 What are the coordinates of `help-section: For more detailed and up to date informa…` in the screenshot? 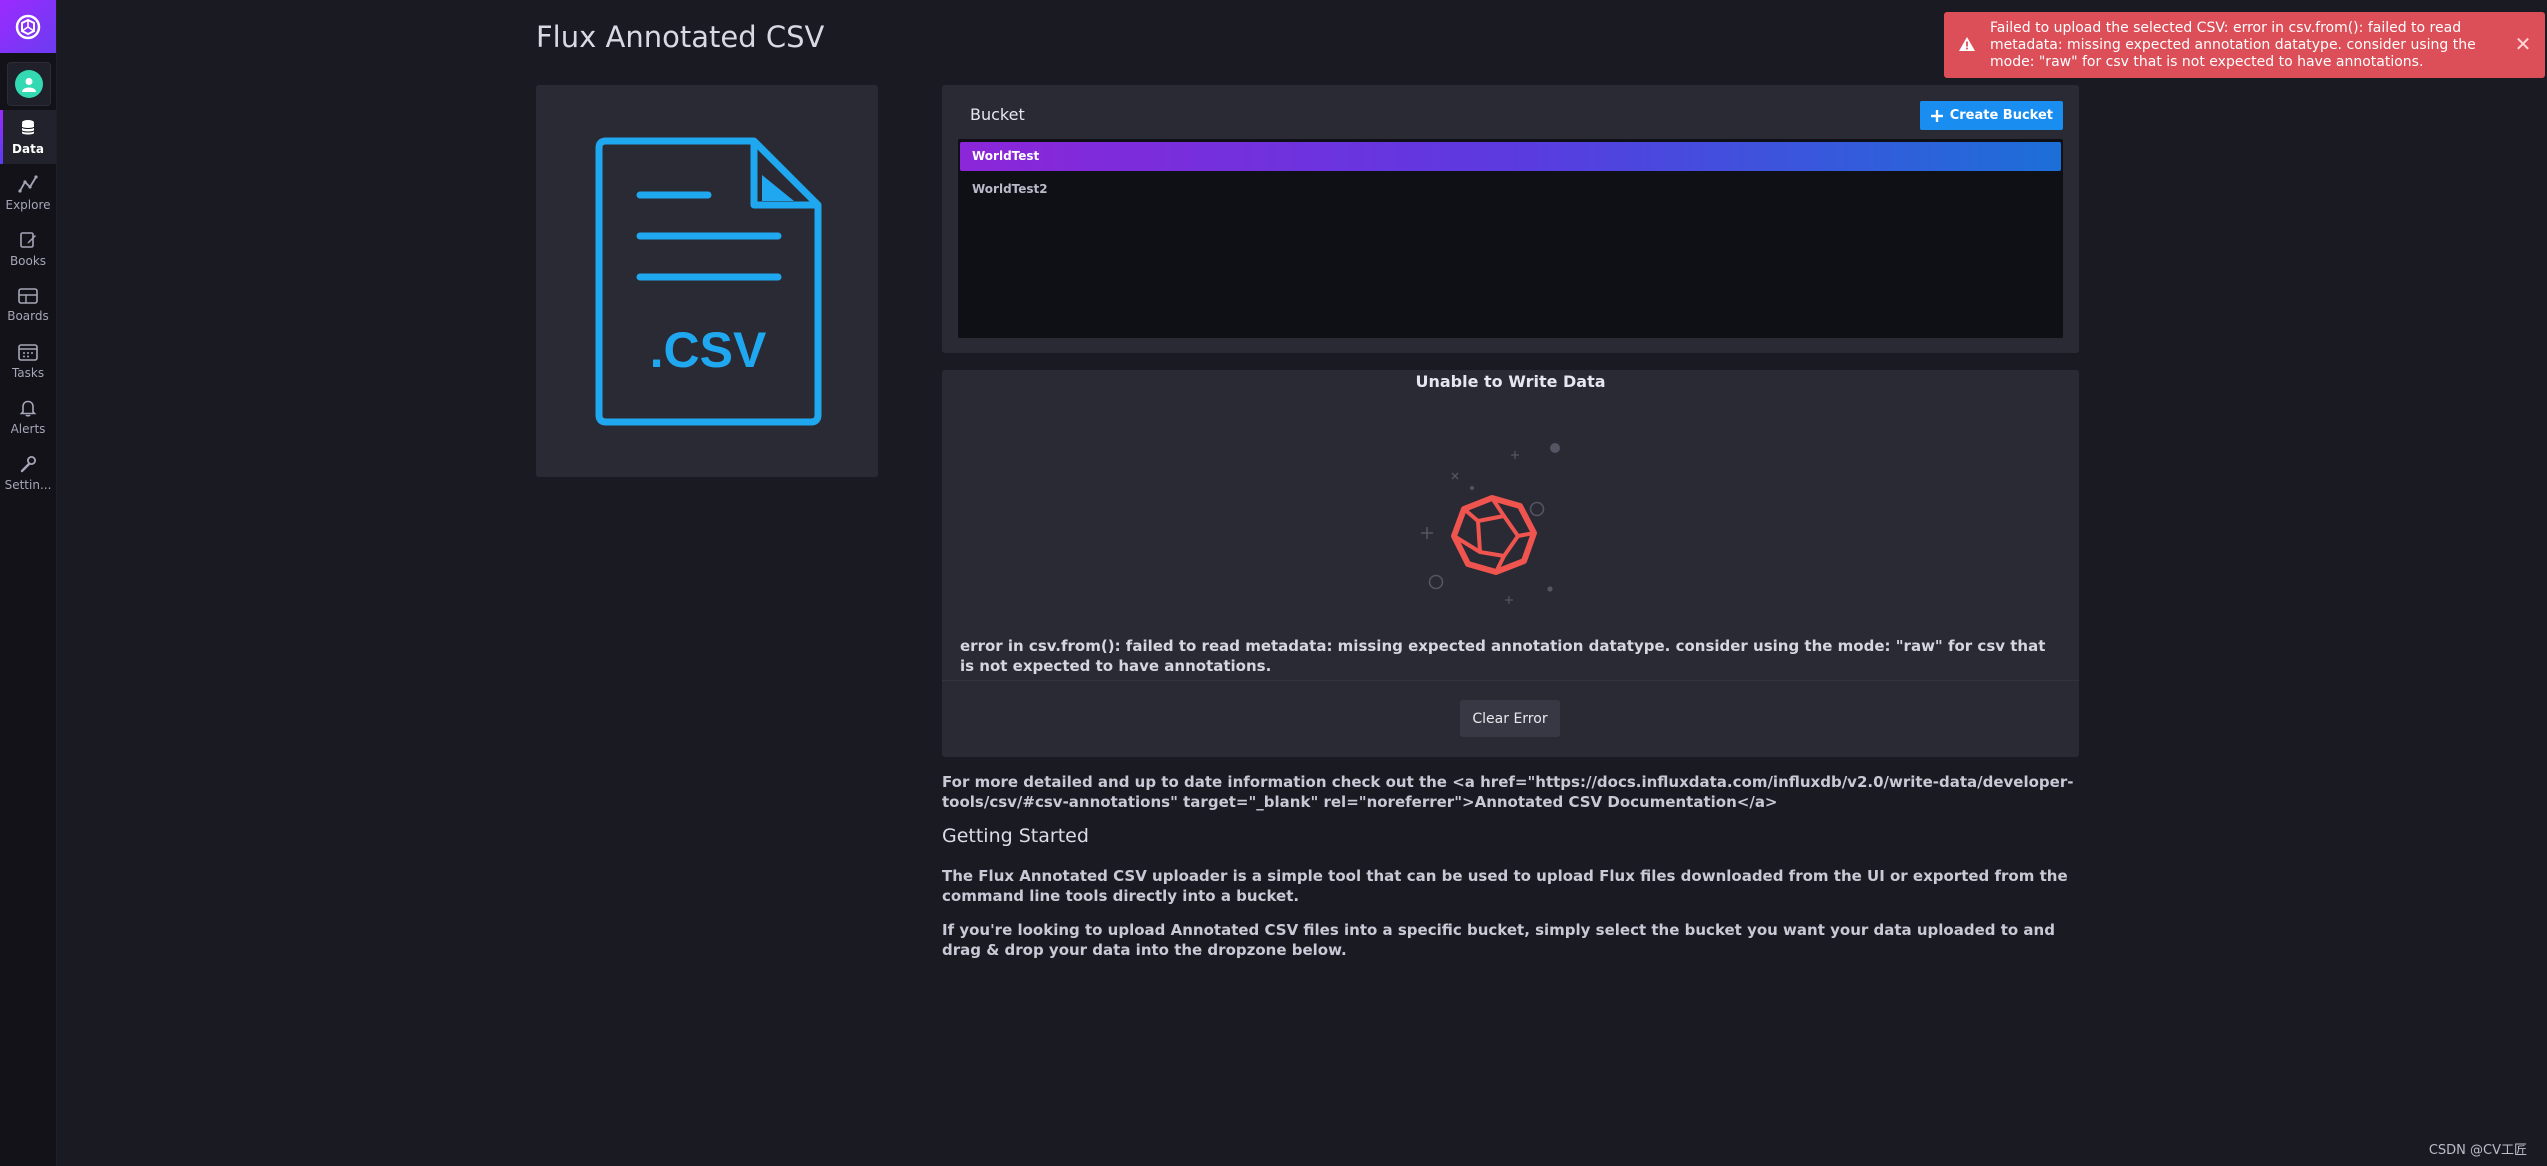 It's located at (1512, 873).